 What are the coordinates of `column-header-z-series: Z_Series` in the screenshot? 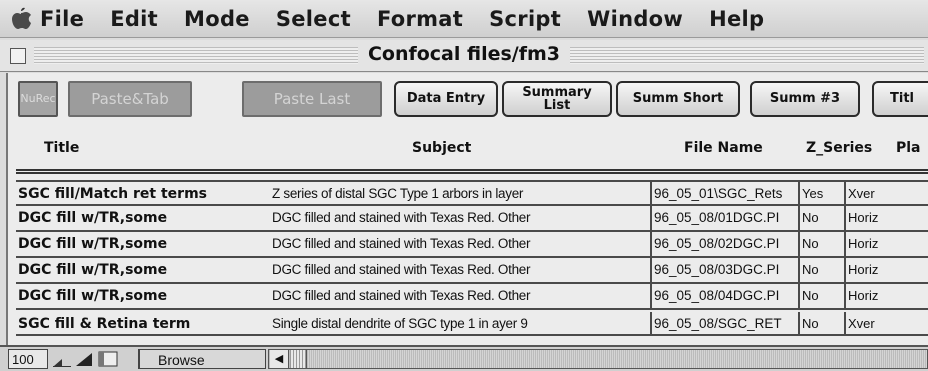 It's located at (839, 148).